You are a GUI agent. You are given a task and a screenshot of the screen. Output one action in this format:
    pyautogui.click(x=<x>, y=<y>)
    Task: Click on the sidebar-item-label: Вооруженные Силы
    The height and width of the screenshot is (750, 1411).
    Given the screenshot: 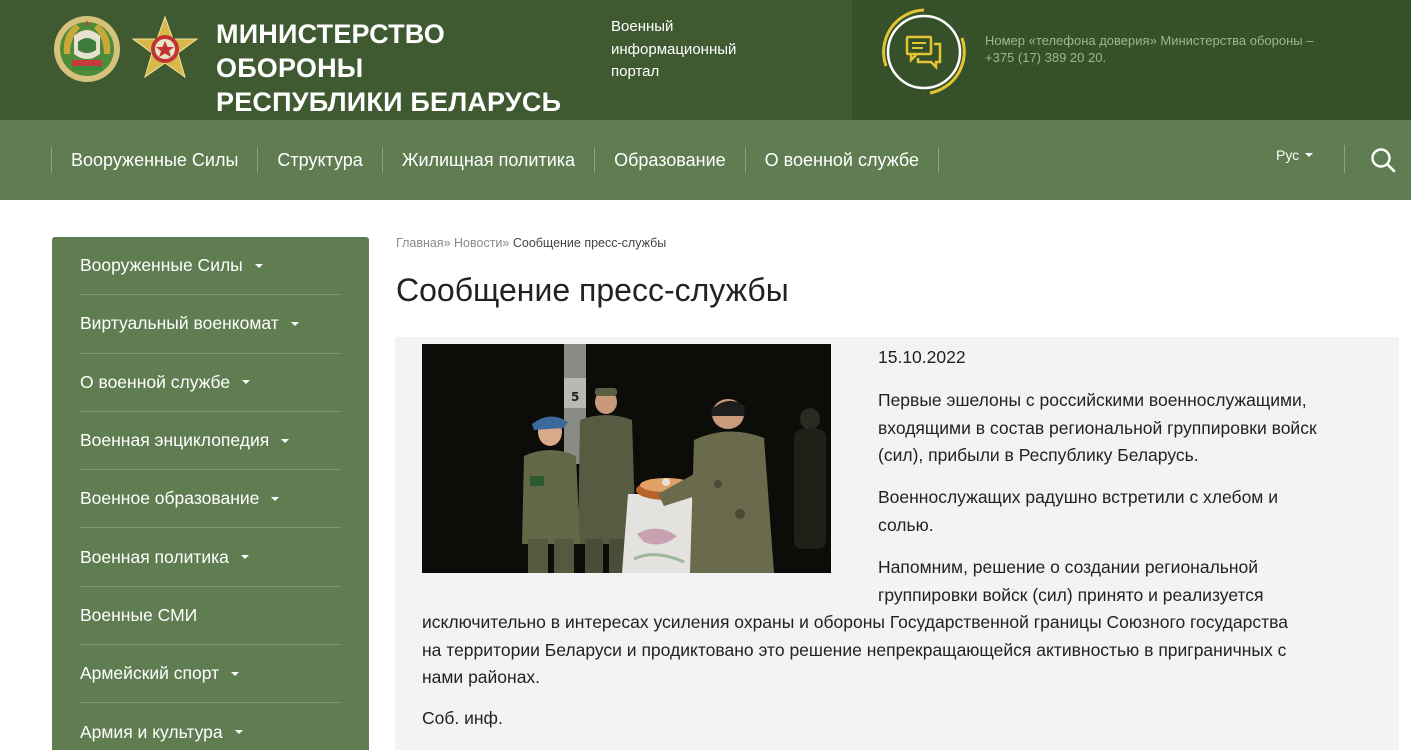 What is the action you would take?
    pyautogui.click(x=161, y=265)
    